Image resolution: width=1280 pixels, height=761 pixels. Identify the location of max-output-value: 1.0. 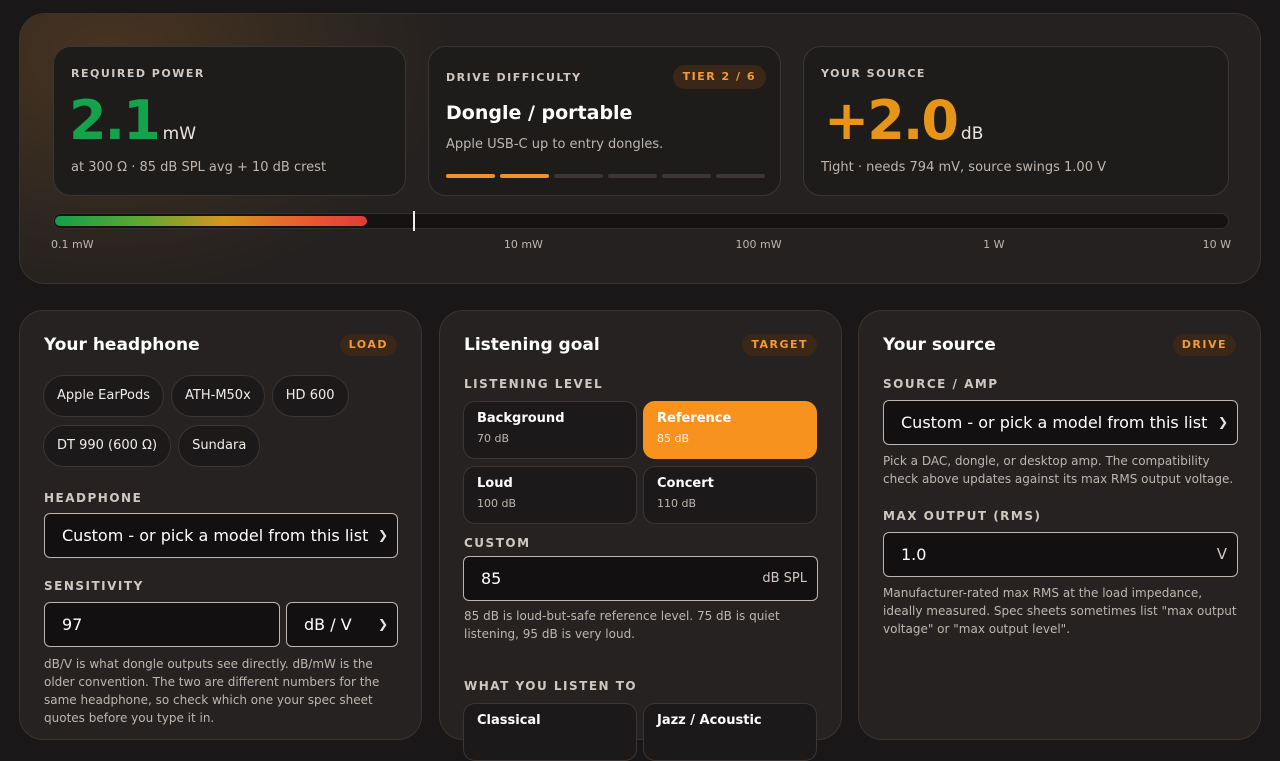
(914, 554).